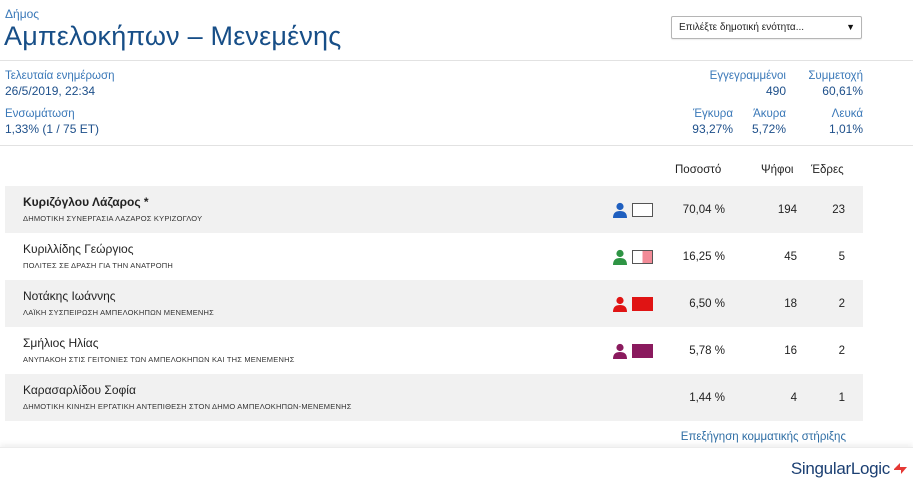 The image size is (913, 479). Describe the element at coordinates (900, 468) in the screenshot. I see `singularlogic-logo-icon` at that location.